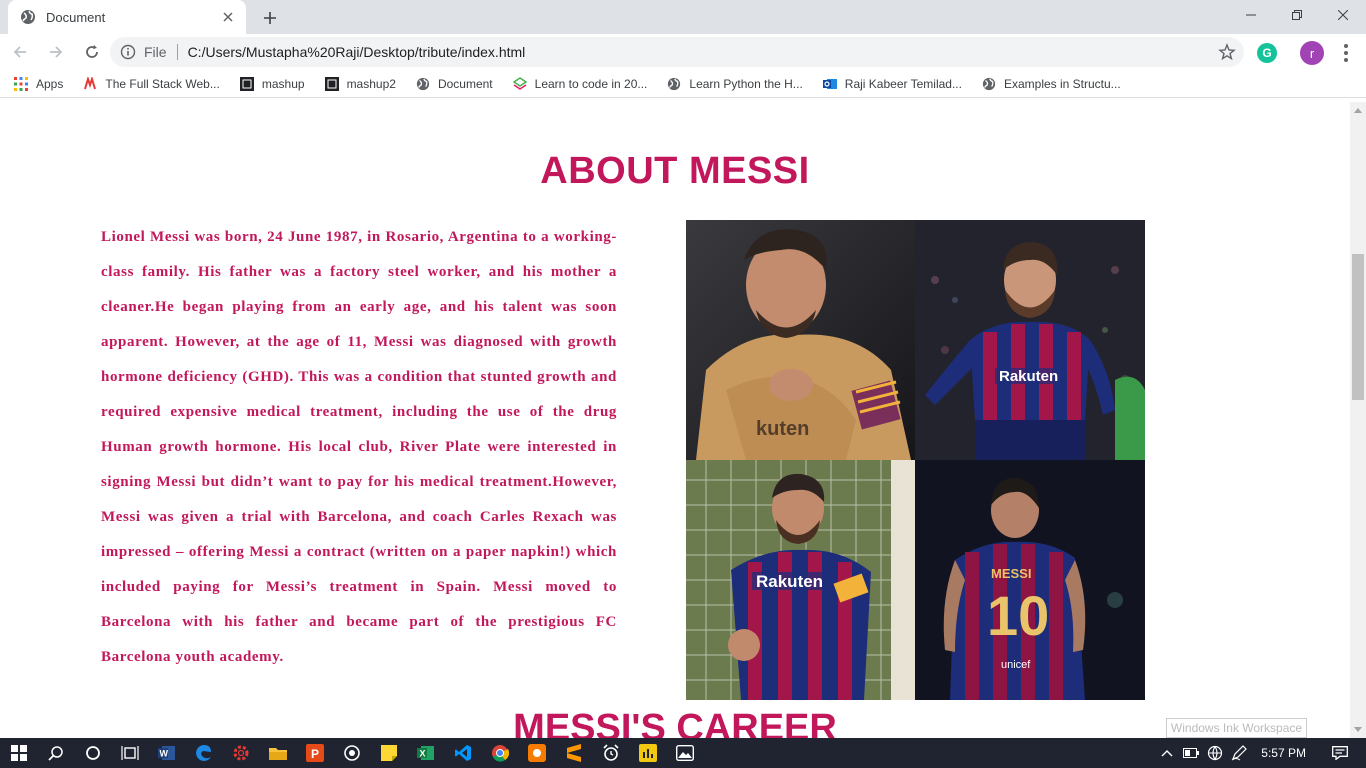 This screenshot has width=1366, height=768. I want to click on vscode-icon, so click(462, 753).